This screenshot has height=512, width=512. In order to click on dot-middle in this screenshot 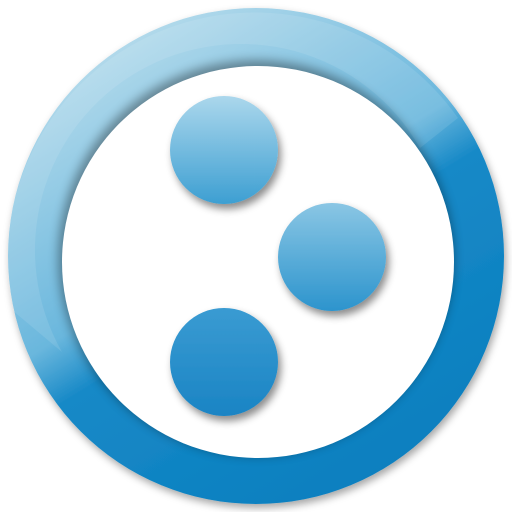, I will do `click(332, 257)`.